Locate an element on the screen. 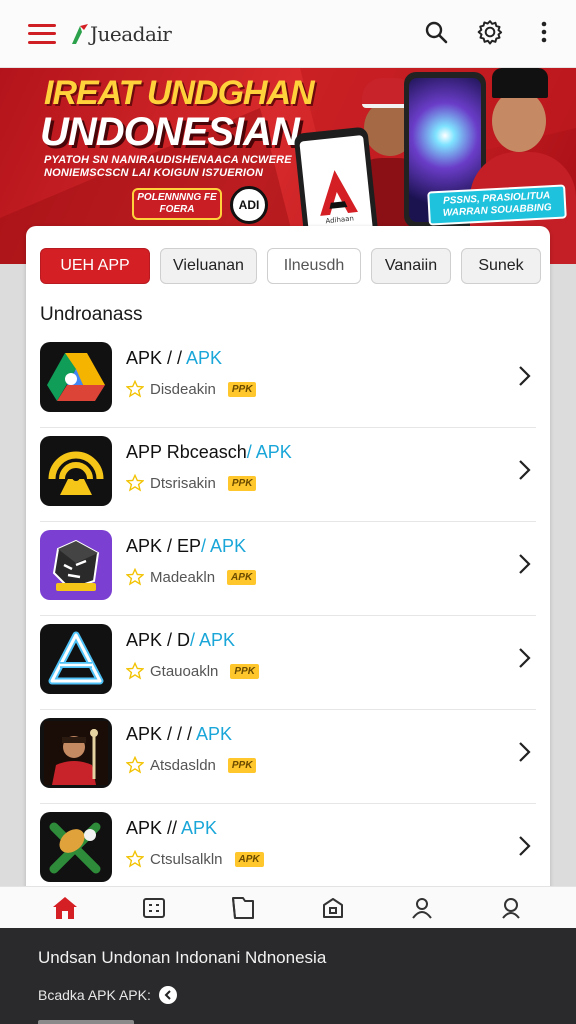  footer-title: Undsan Undonan Indonani Ndnonesia is located at coordinates (182, 957).